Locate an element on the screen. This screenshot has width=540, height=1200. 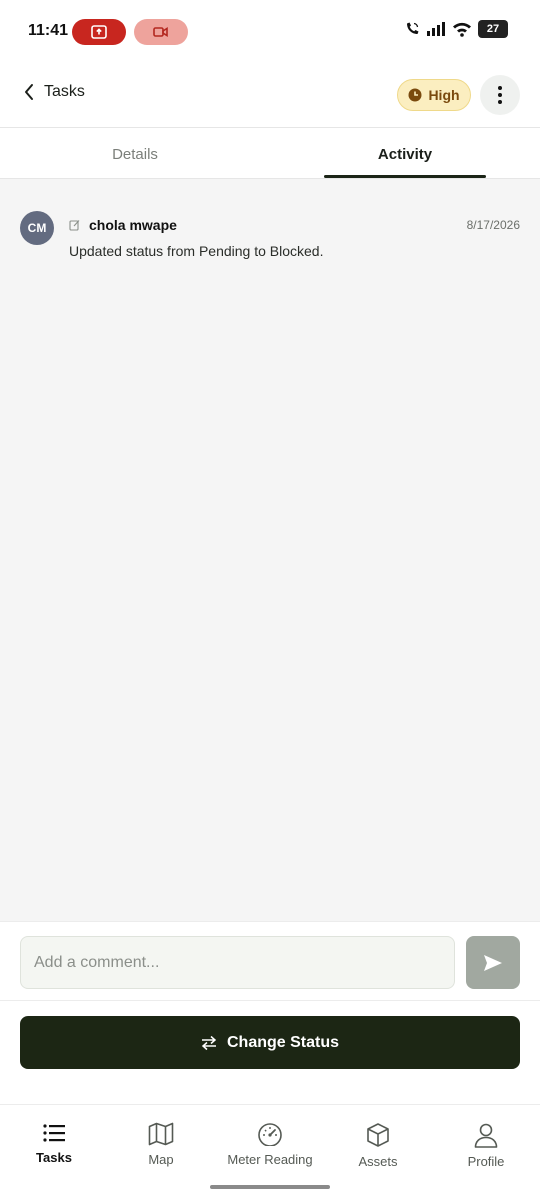
tab-activity: Activity is located at coordinates (405, 154).